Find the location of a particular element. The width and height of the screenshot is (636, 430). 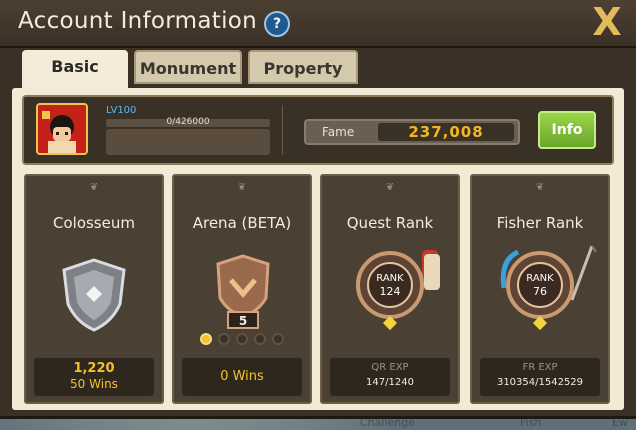

fisher-rank-badge-icon: RANK 76 is located at coordinates (540, 285).